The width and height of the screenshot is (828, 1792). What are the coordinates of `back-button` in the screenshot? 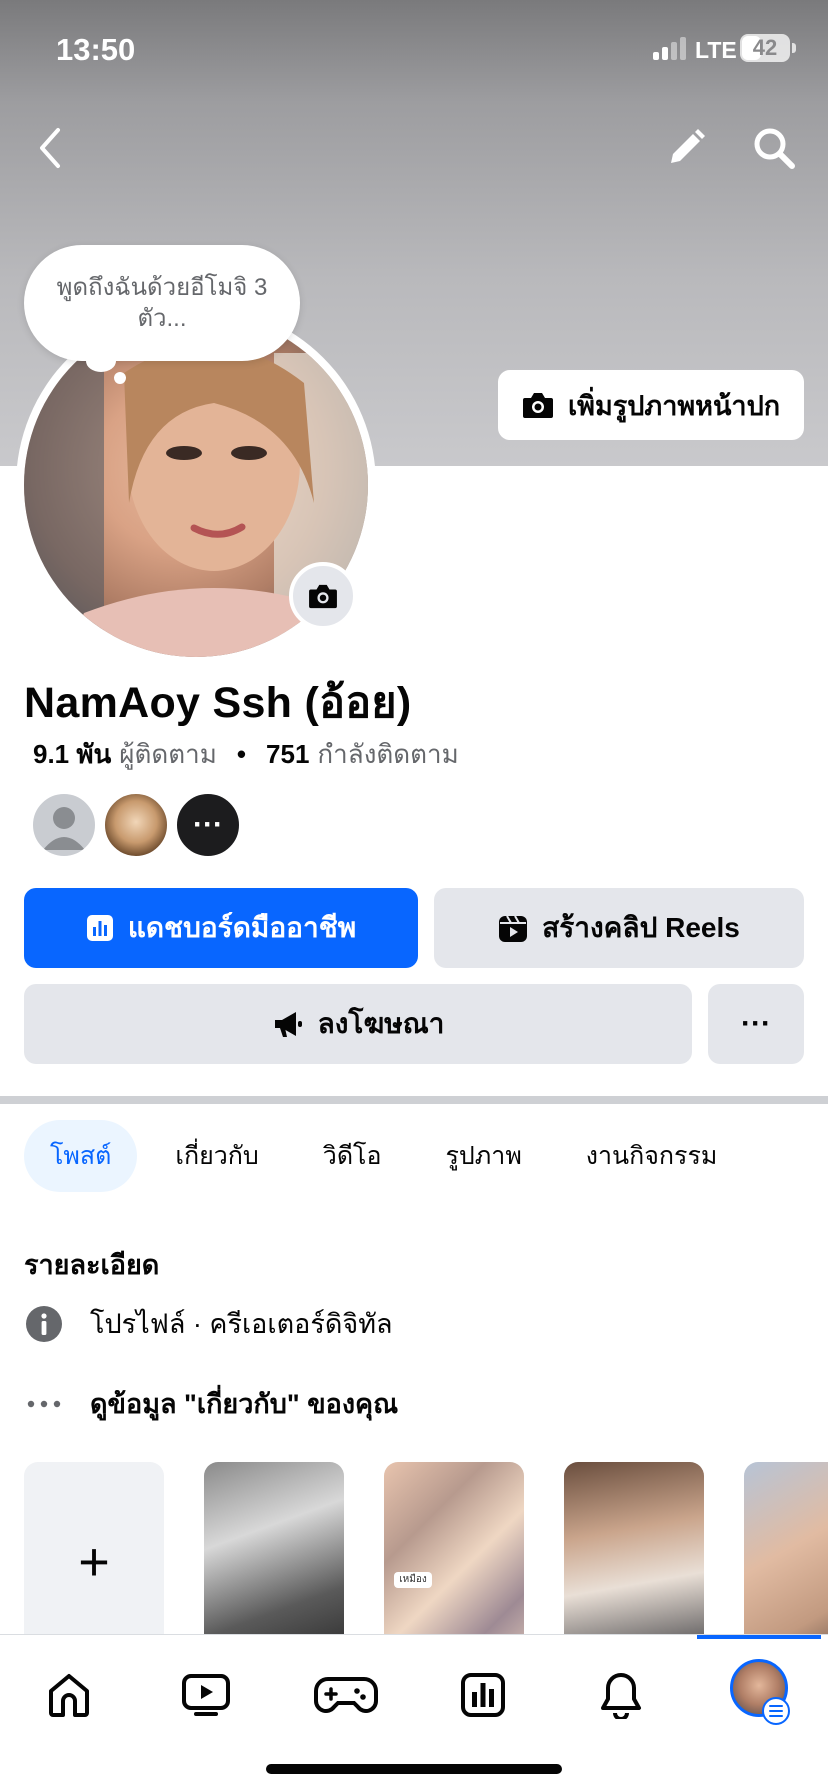 It's located at (50, 148).